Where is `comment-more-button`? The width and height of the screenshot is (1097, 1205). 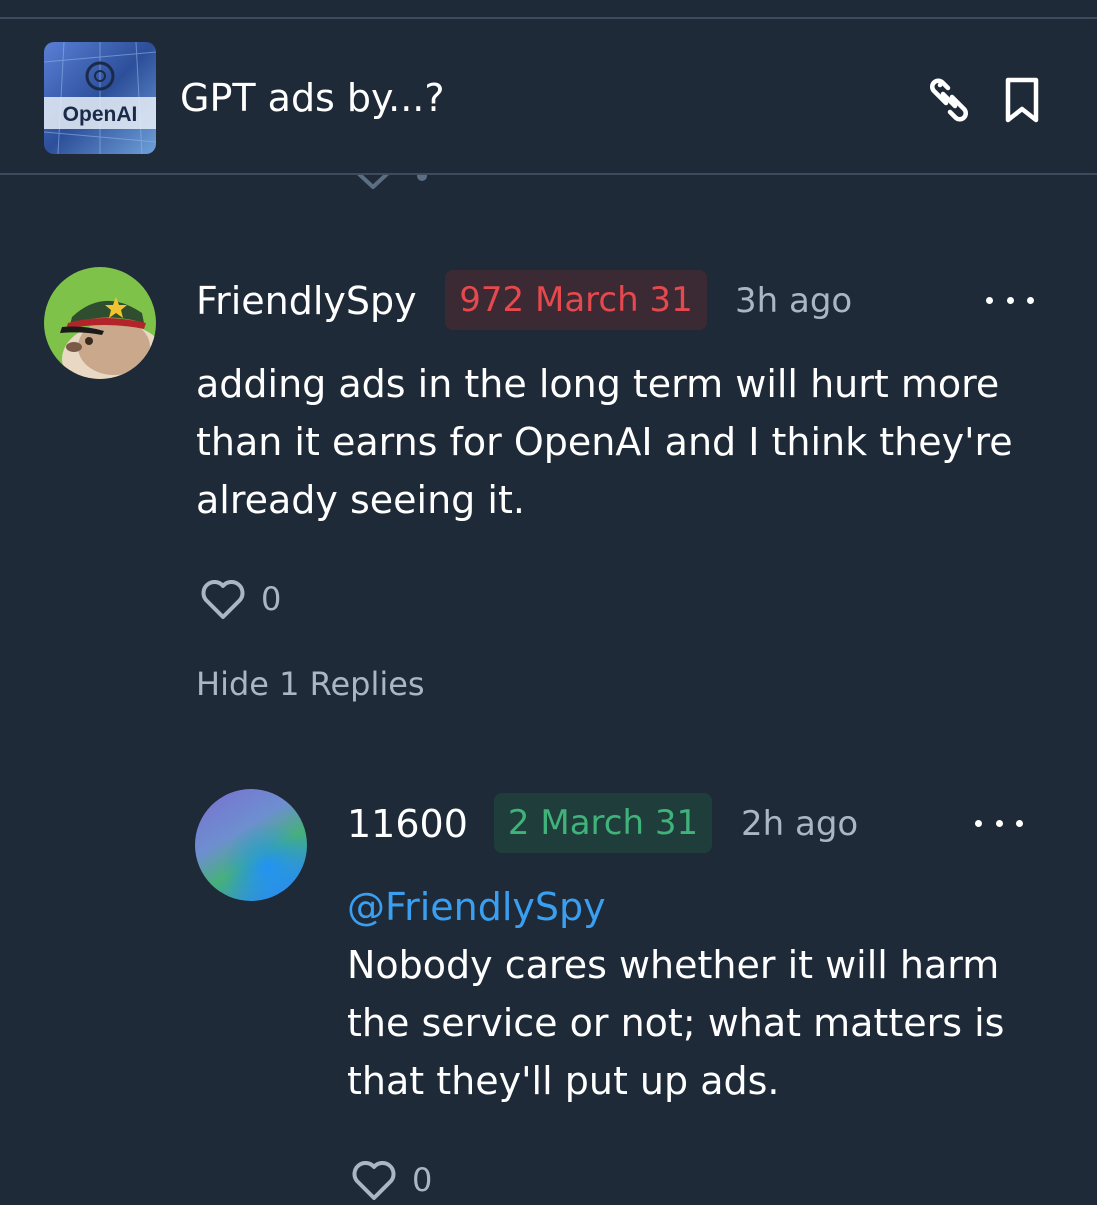 comment-more-button is located at coordinates (1010, 300).